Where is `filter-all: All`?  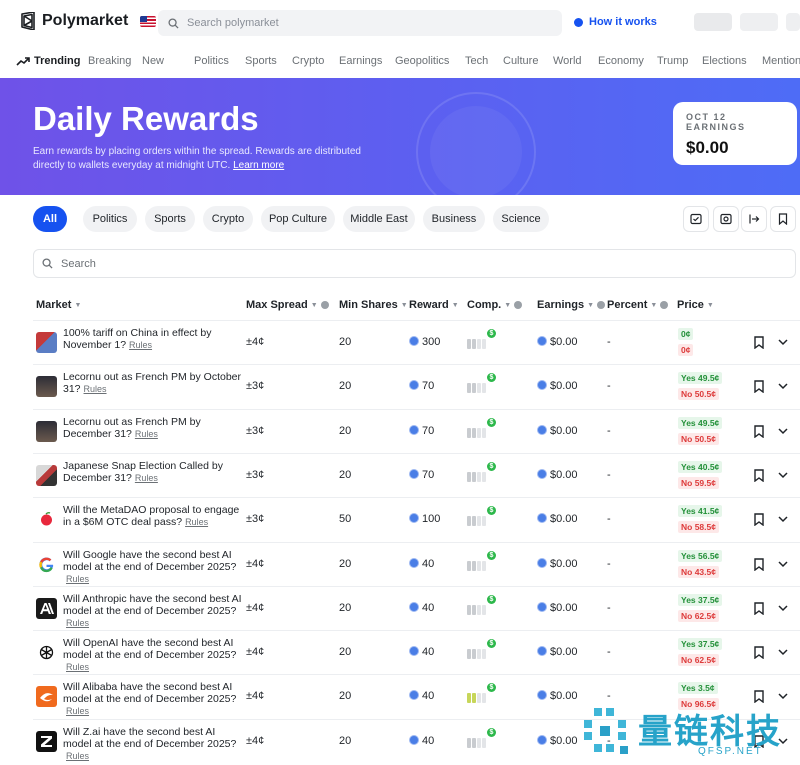 filter-all: All is located at coordinates (50, 219).